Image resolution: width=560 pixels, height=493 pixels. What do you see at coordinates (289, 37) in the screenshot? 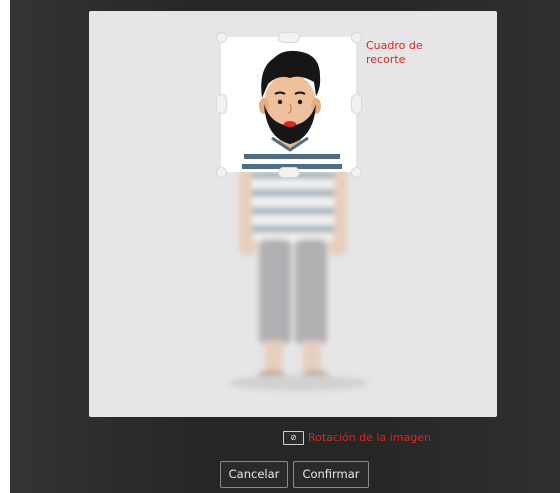
I see `crop-handle-top` at bounding box center [289, 37].